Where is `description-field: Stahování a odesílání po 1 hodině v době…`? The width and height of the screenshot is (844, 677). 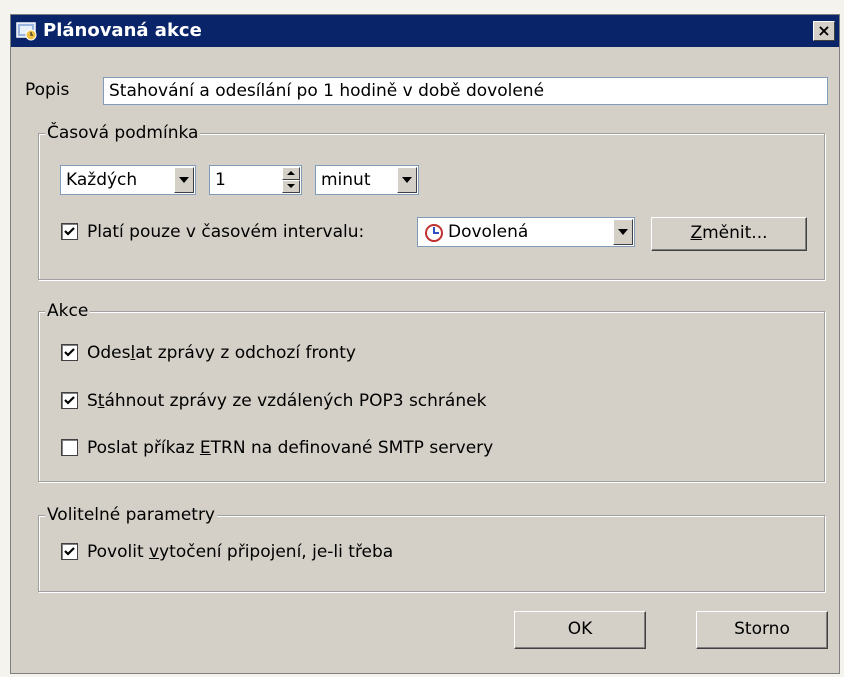
description-field: Stahování a odesílání po 1 hodině v době… is located at coordinates (465, 91).